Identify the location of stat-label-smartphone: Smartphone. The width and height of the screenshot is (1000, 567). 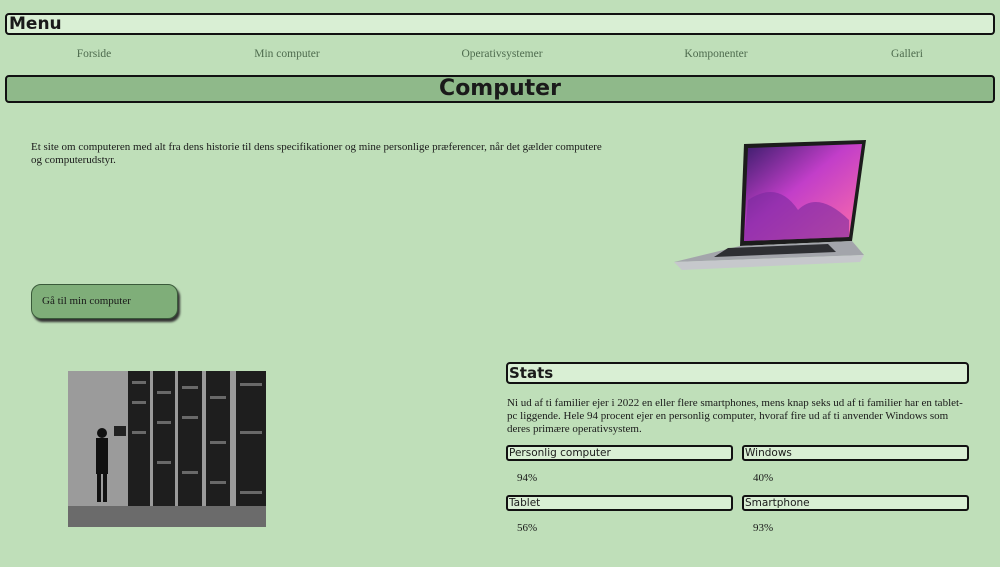
(855, 503).